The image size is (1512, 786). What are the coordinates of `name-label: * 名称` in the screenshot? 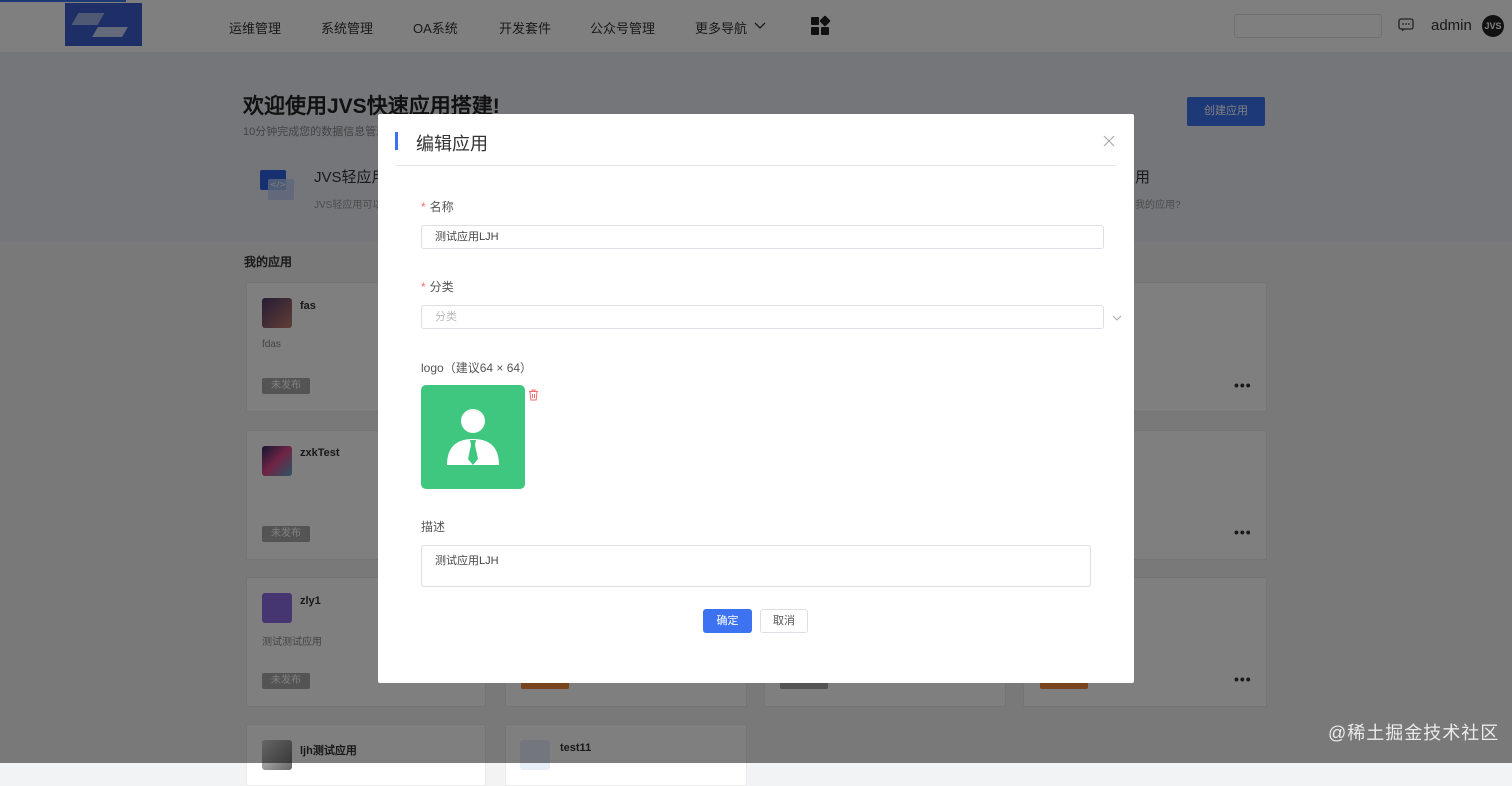 It's located at (437, 206).